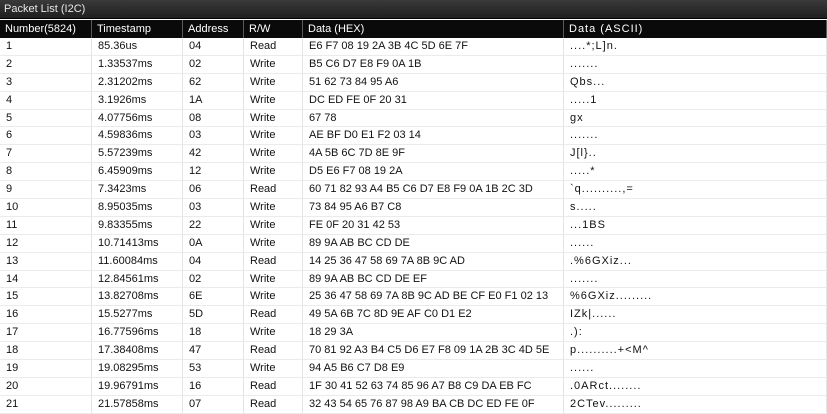 The image size is (827, 414). Describe the element at coordinates (695, 29) in the screenshot. I see `column-header-data-ascii: Data (ASCII)` at that location.